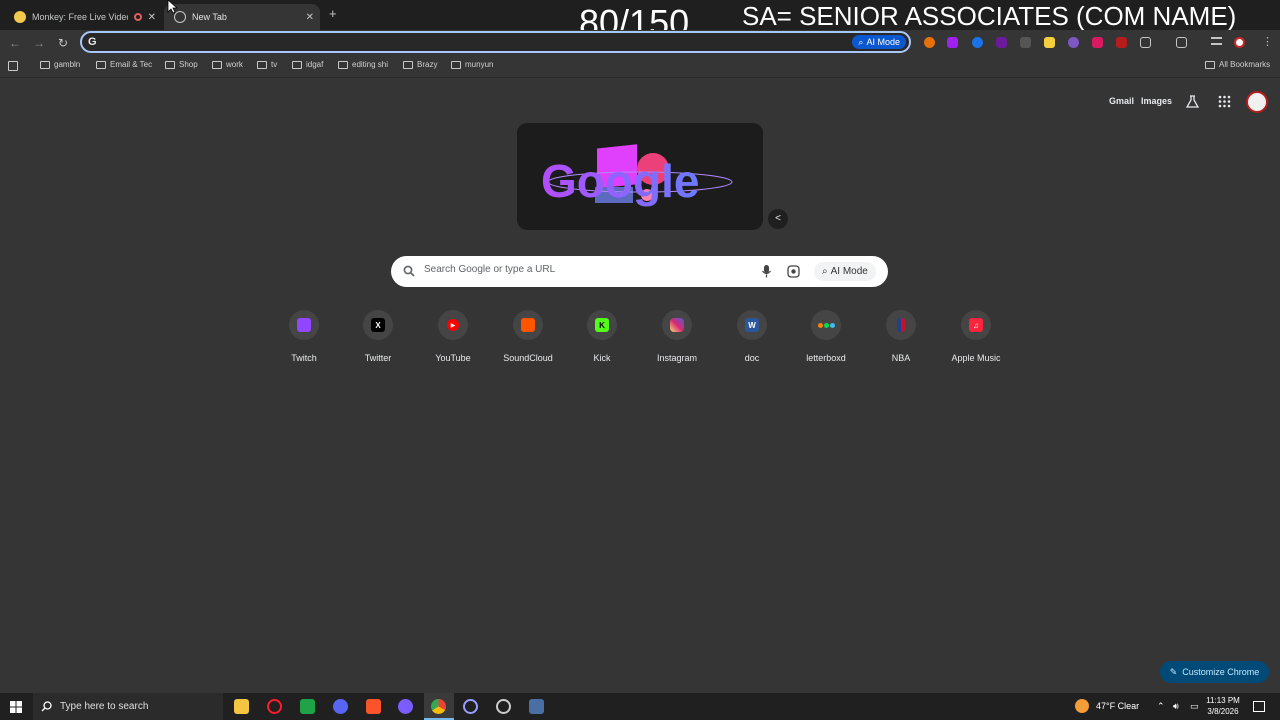 The width and height of the screenshot is (1280, 720). Describe the element at coordinates (104, 706) in the screenshot. I see `taskbar-search-placeholder: Type here to search` at that location.